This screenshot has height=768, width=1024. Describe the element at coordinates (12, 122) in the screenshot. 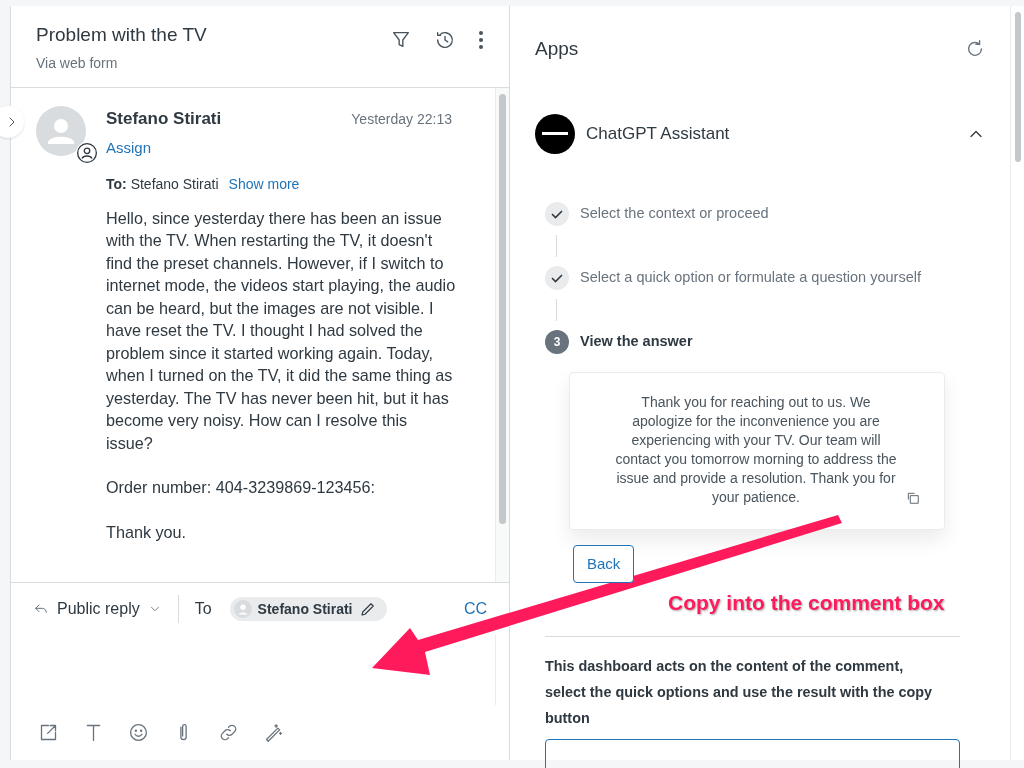

I see `collapse-toggle` at that location.